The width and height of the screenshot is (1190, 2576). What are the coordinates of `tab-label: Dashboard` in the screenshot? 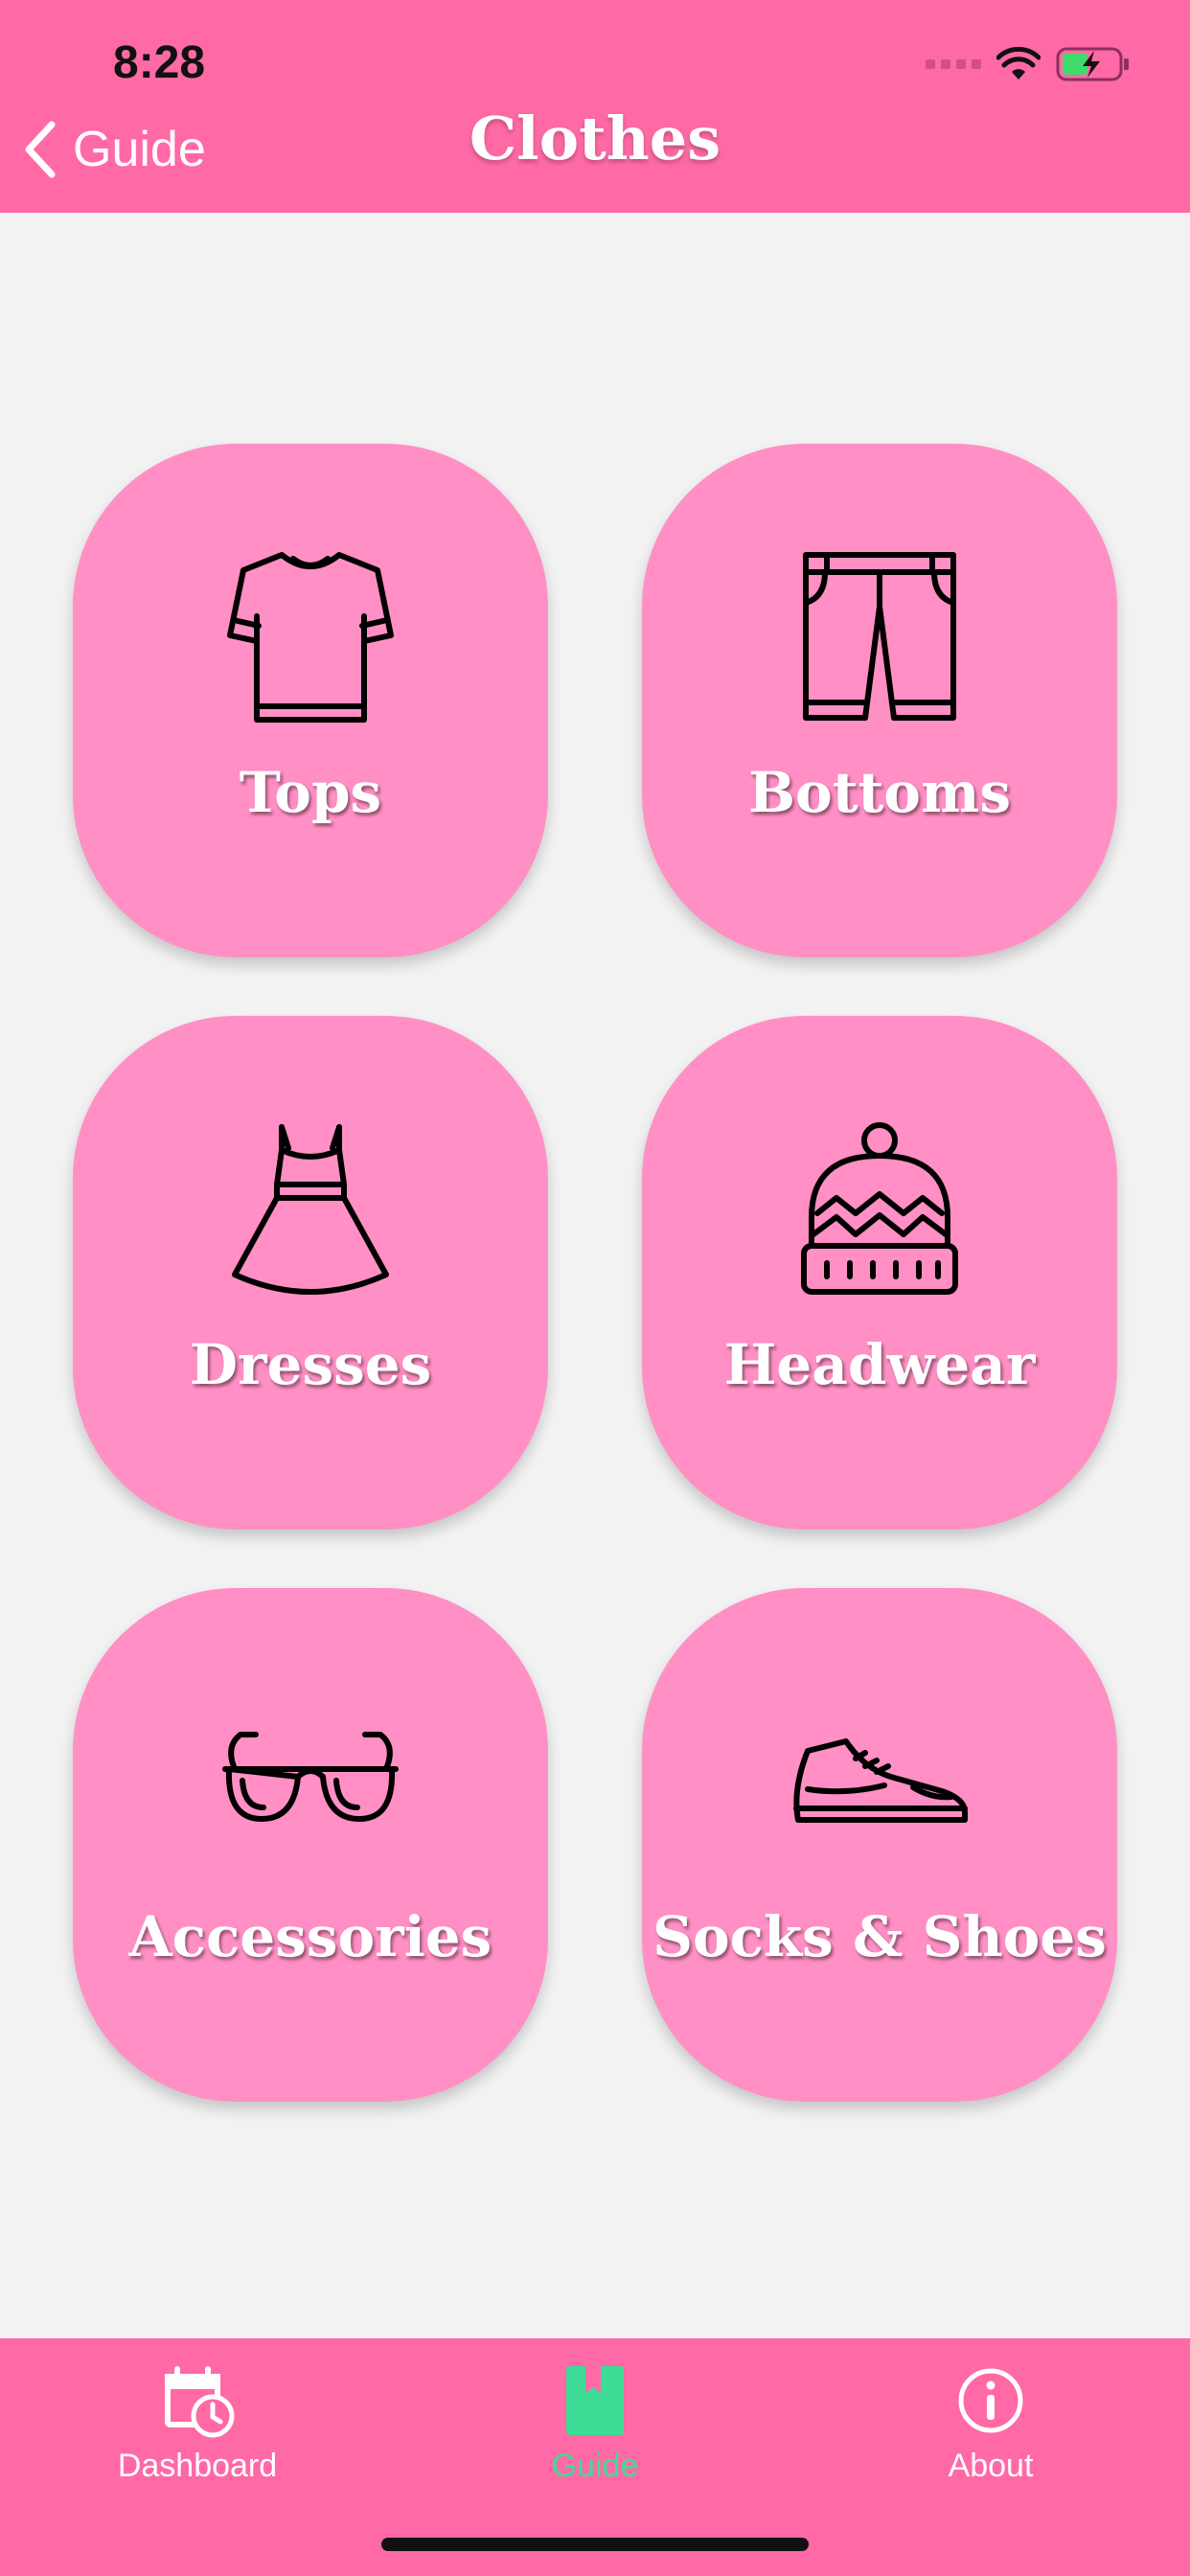 It's located at (198, 2466).